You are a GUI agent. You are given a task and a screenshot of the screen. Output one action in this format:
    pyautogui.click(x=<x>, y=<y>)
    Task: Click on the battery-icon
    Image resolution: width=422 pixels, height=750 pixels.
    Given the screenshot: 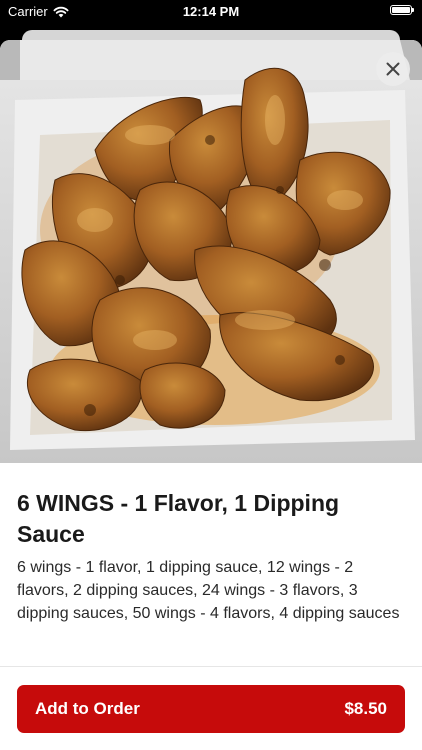 What is the action you would take?
    pyautogui.click(x=402, y=10)
    